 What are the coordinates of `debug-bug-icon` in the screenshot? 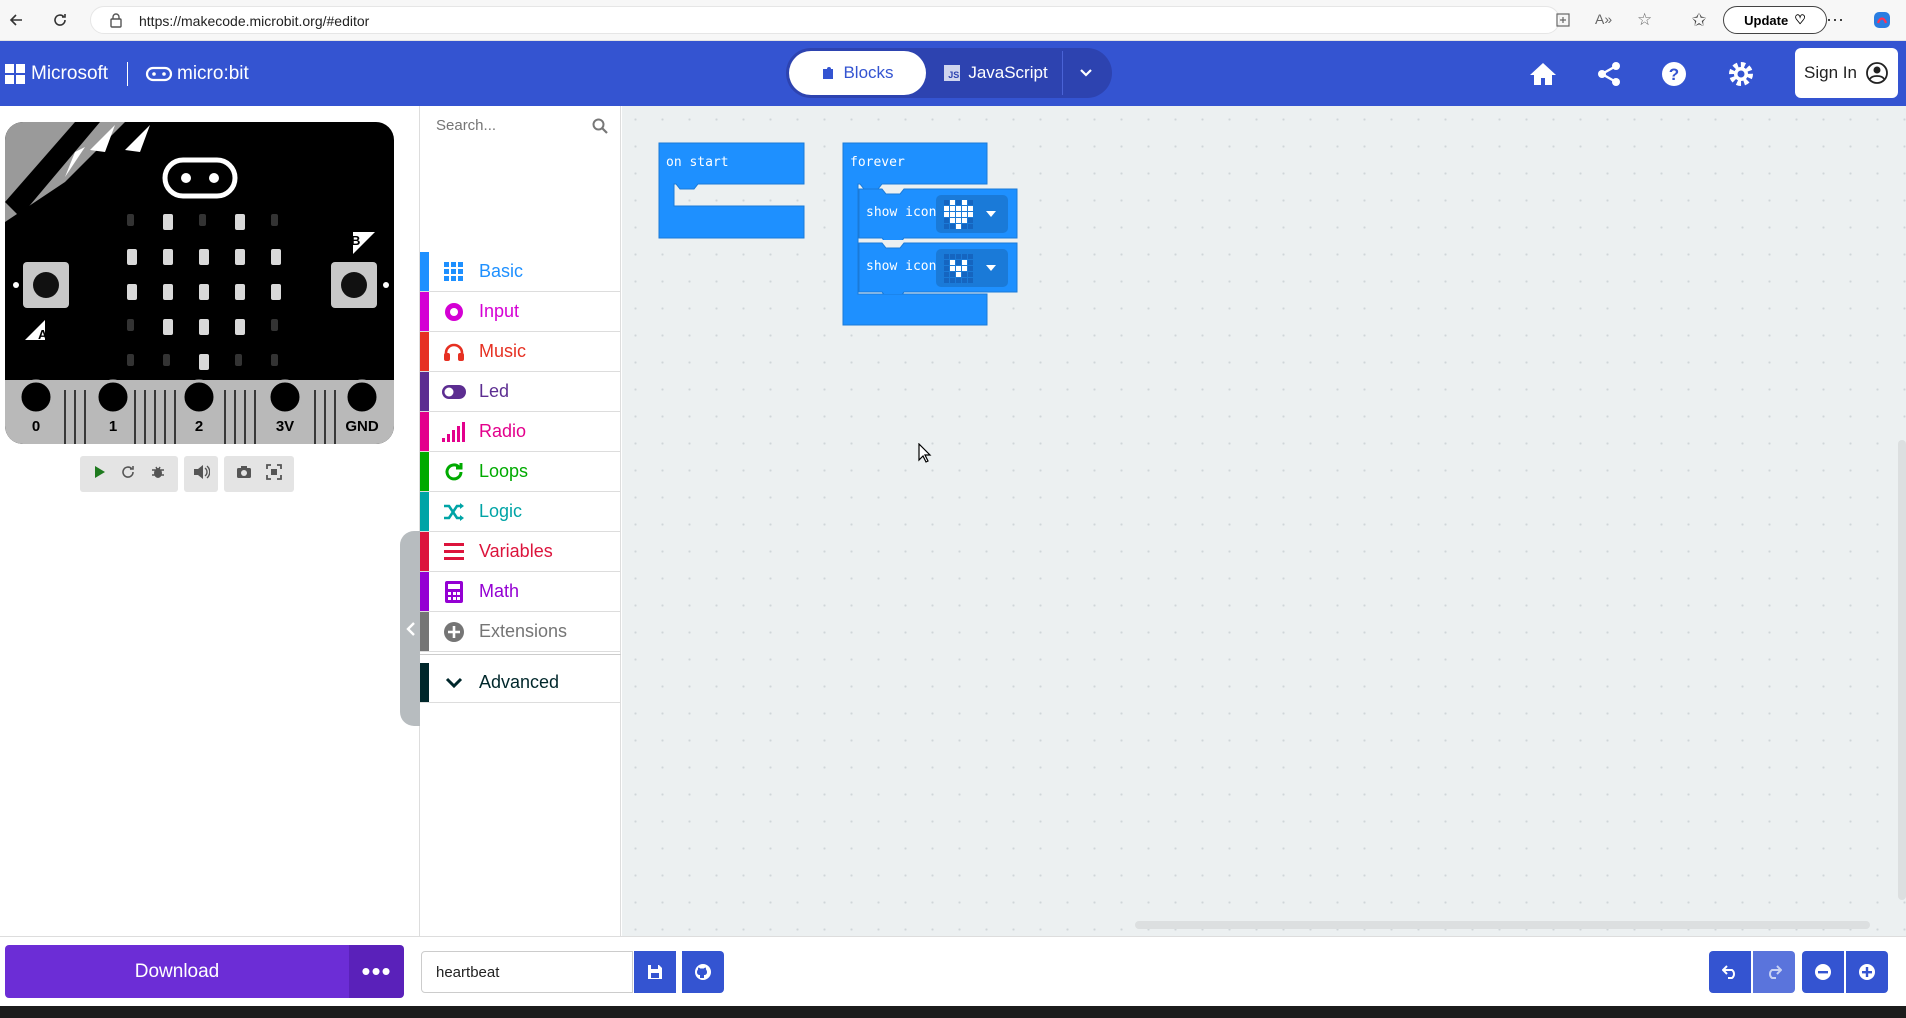 It's located at (158, 474).